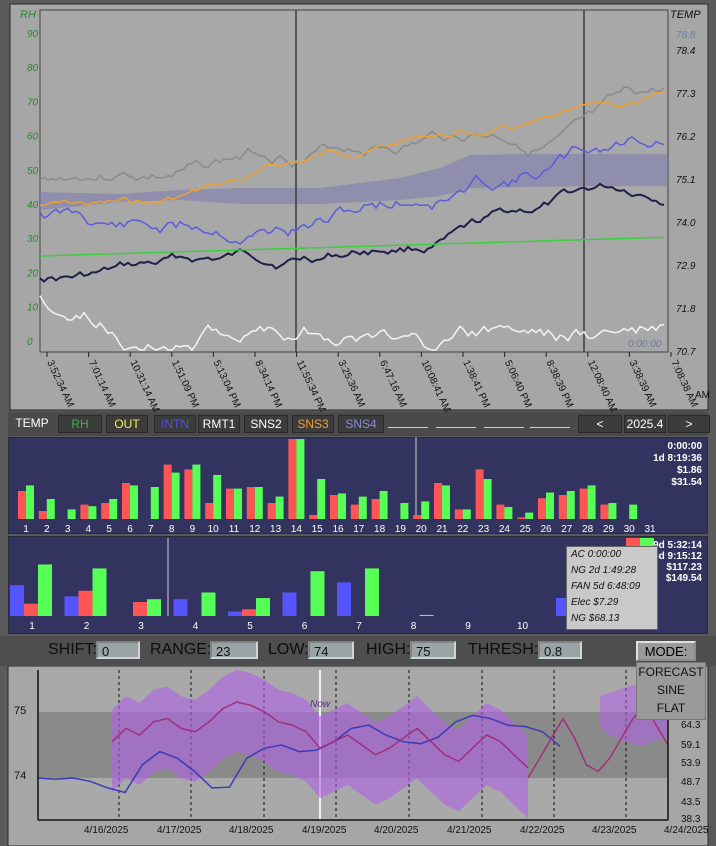 This screenshot has width=716, height=846. What do you see at coordinates (175, 424) in the screenshot?
I see `toolbar-series-intn: INTN` at bounding box center [175, 424].